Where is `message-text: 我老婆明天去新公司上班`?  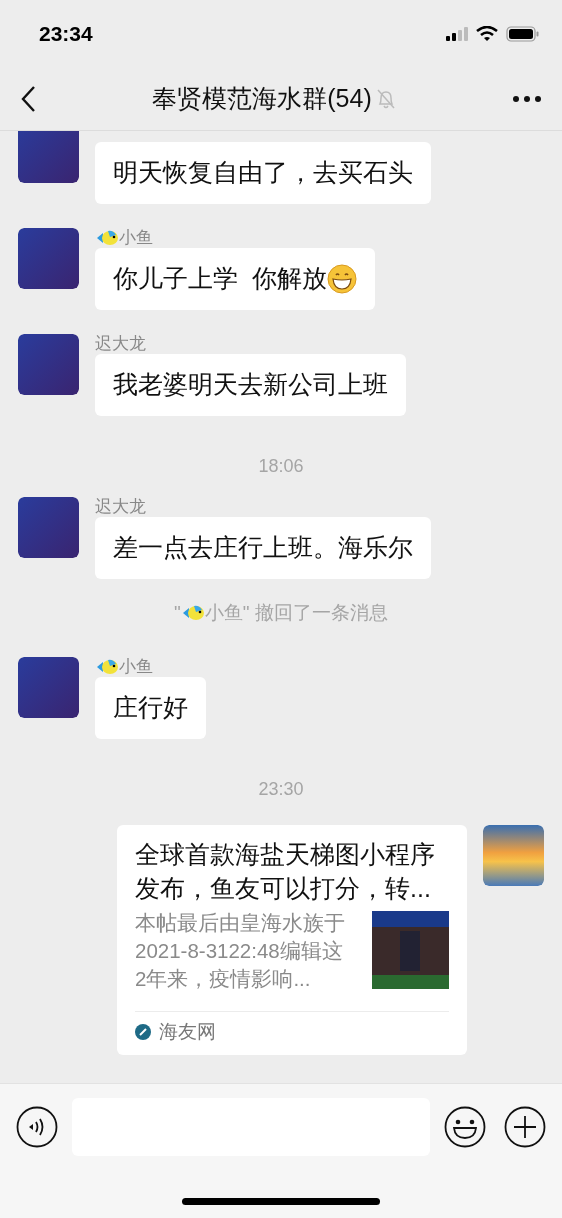 message-text: 我老婆明天去新公司上班 is located at coordinates (250, 385).